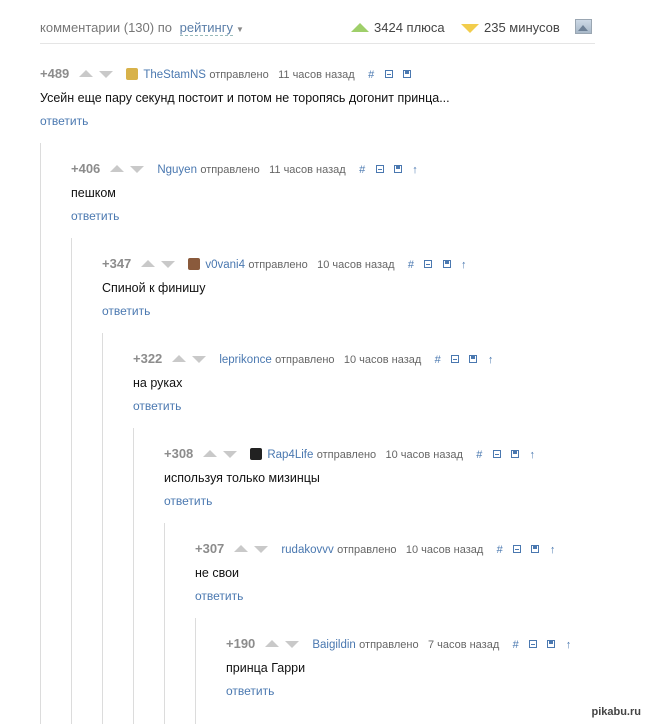  I want to click on comment-score: +190, so click(241, 643).